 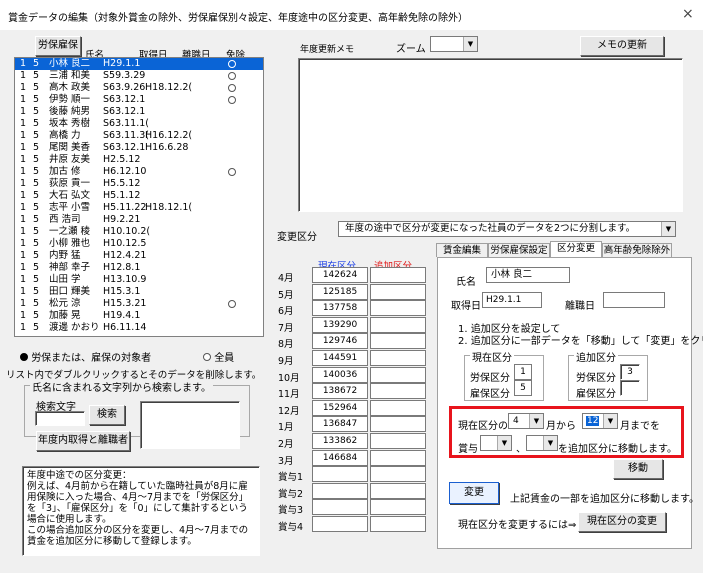 What do you see at coordinates (490, 135) in the screenshot?
I see `memo-textarea` at bounding box center [490, 135].